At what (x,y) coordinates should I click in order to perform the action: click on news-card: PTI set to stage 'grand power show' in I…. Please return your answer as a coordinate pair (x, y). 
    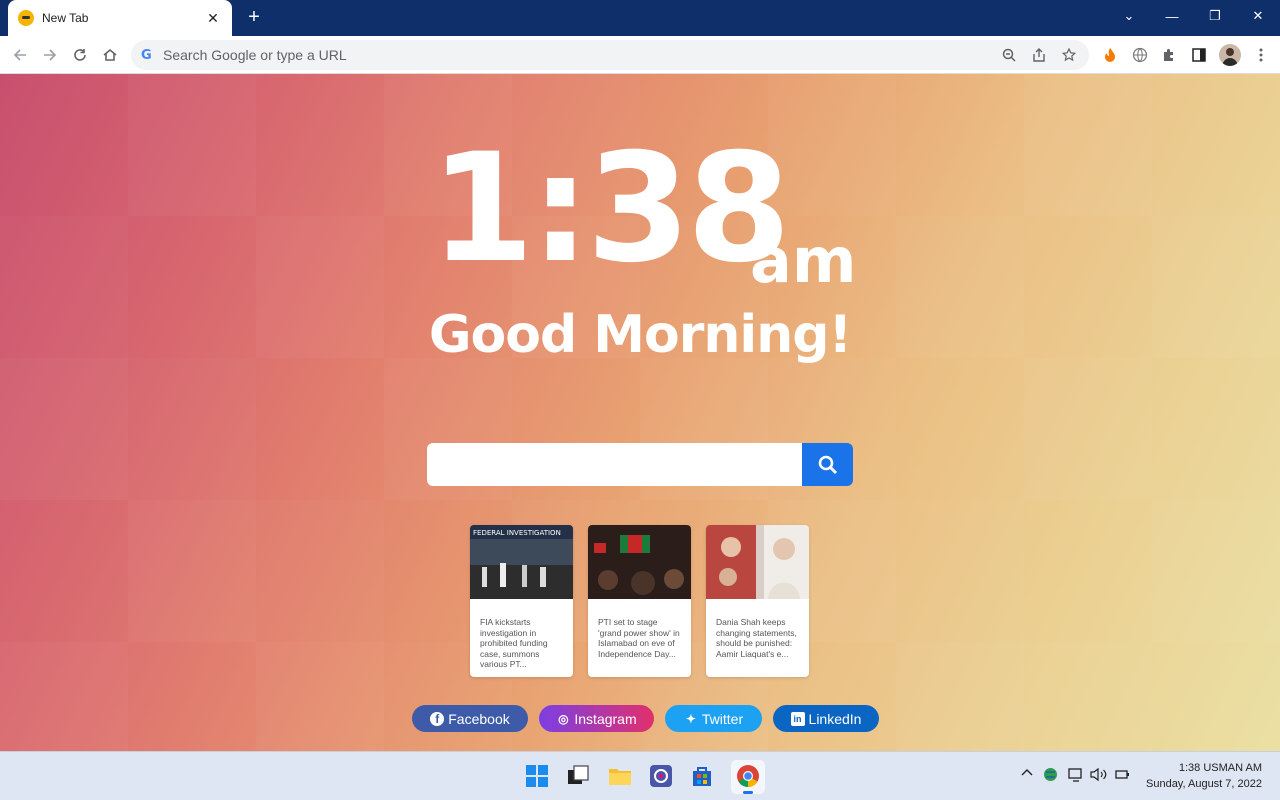
    Looking at the image, I should click on (639, 601).